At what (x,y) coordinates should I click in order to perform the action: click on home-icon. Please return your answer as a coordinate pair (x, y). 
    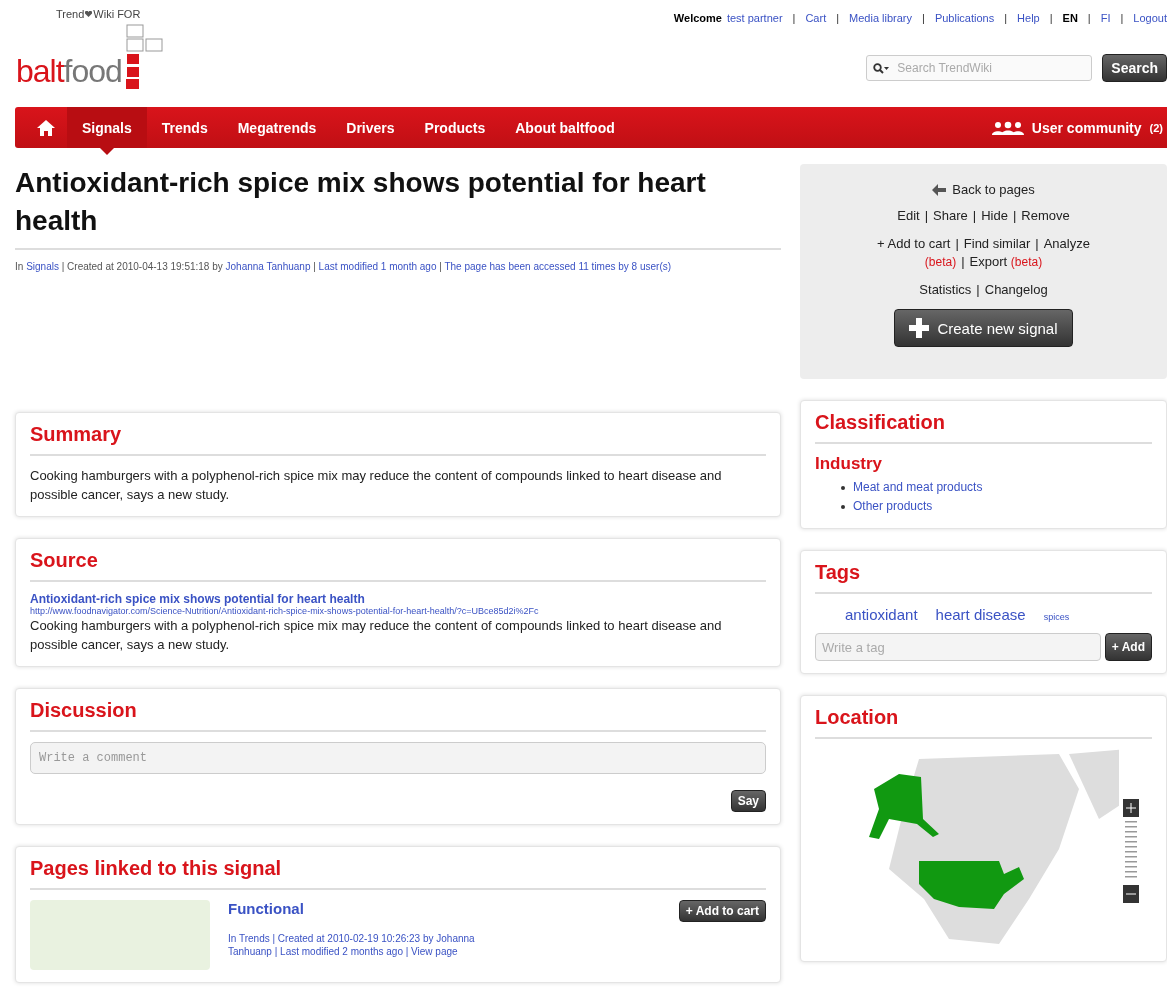
    Looking at the image, I should click on (46, 127).